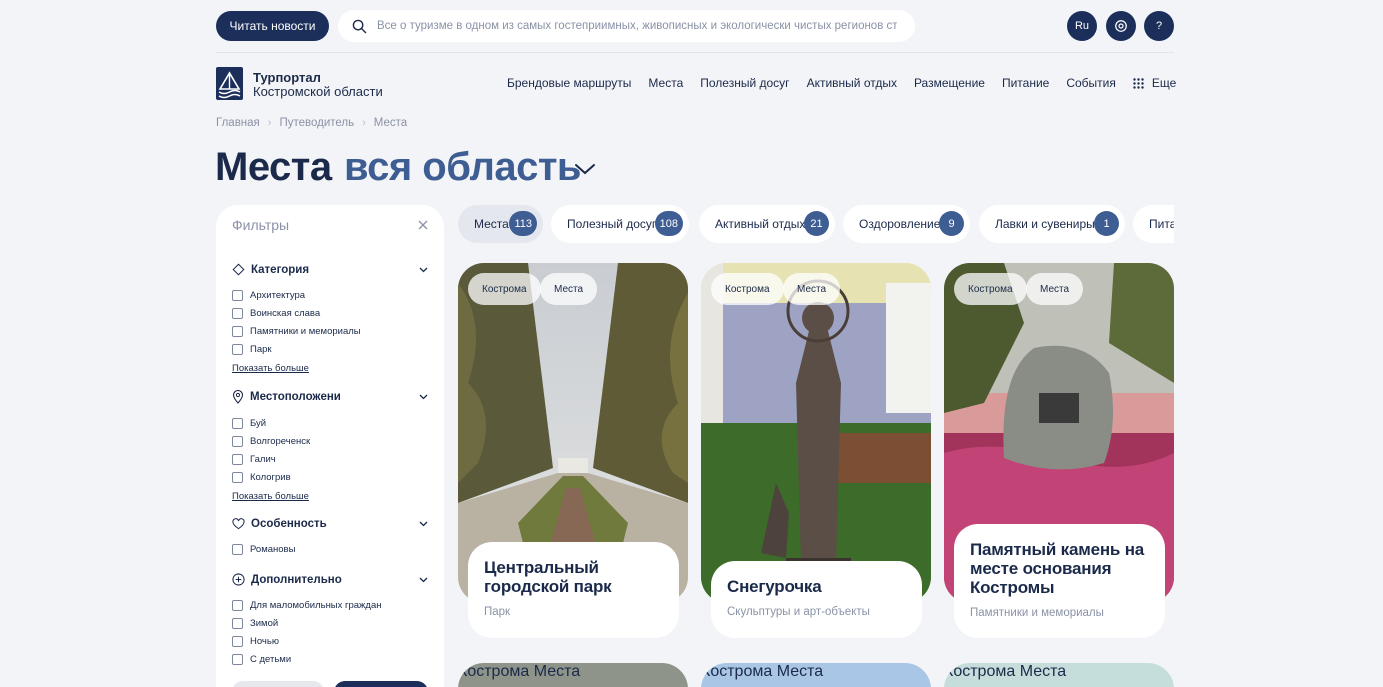 The height and width of the screenshot is (687, 1383). I want to click on filter-option: Воинская слава, so click(330, 313).